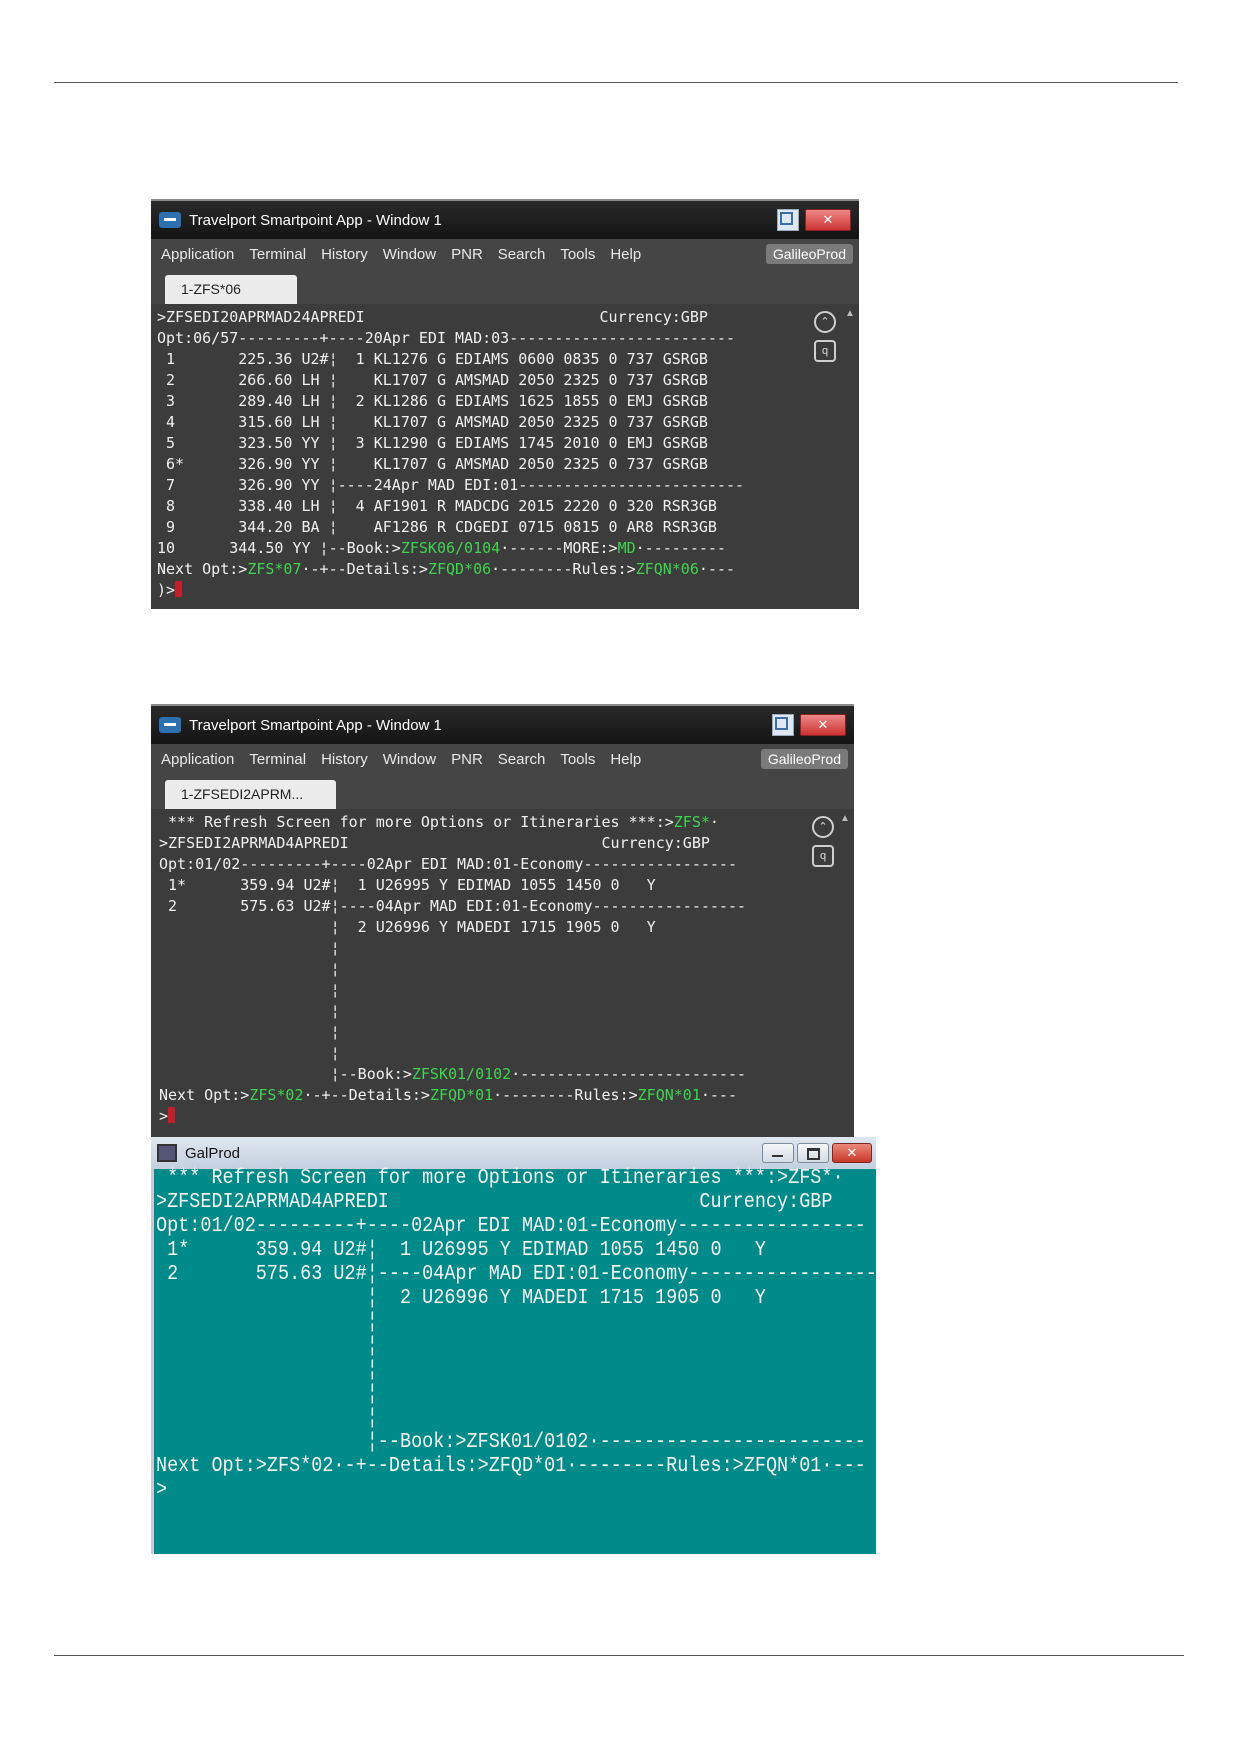  I want to click on book-command-link: ZFSK01/0102, so click(461, 1074).